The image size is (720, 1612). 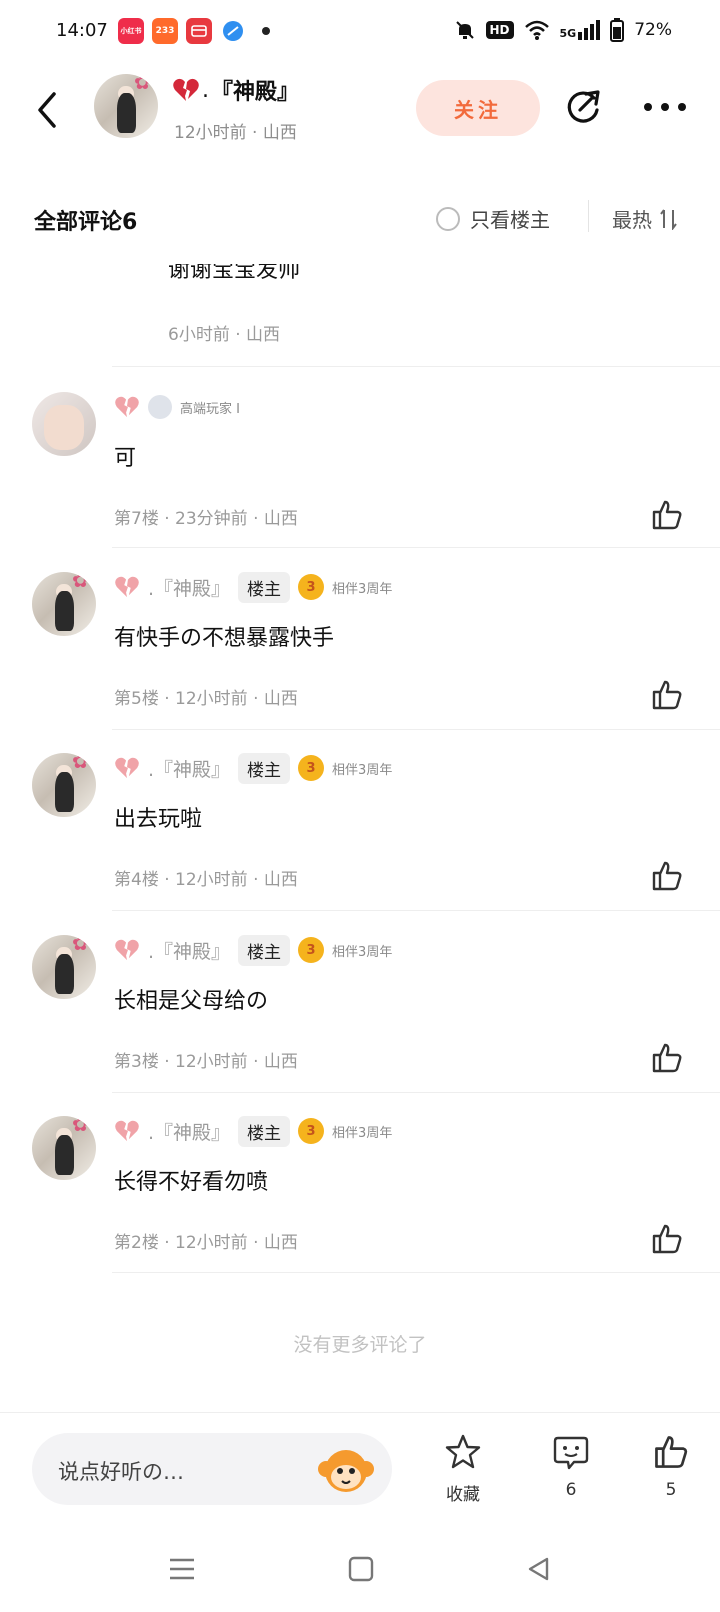 What do you see at coordinates (224, 638) in the screenshot?
I see `comment-text: 有快手の不想暴露快手` at bounding box center [224, 638].